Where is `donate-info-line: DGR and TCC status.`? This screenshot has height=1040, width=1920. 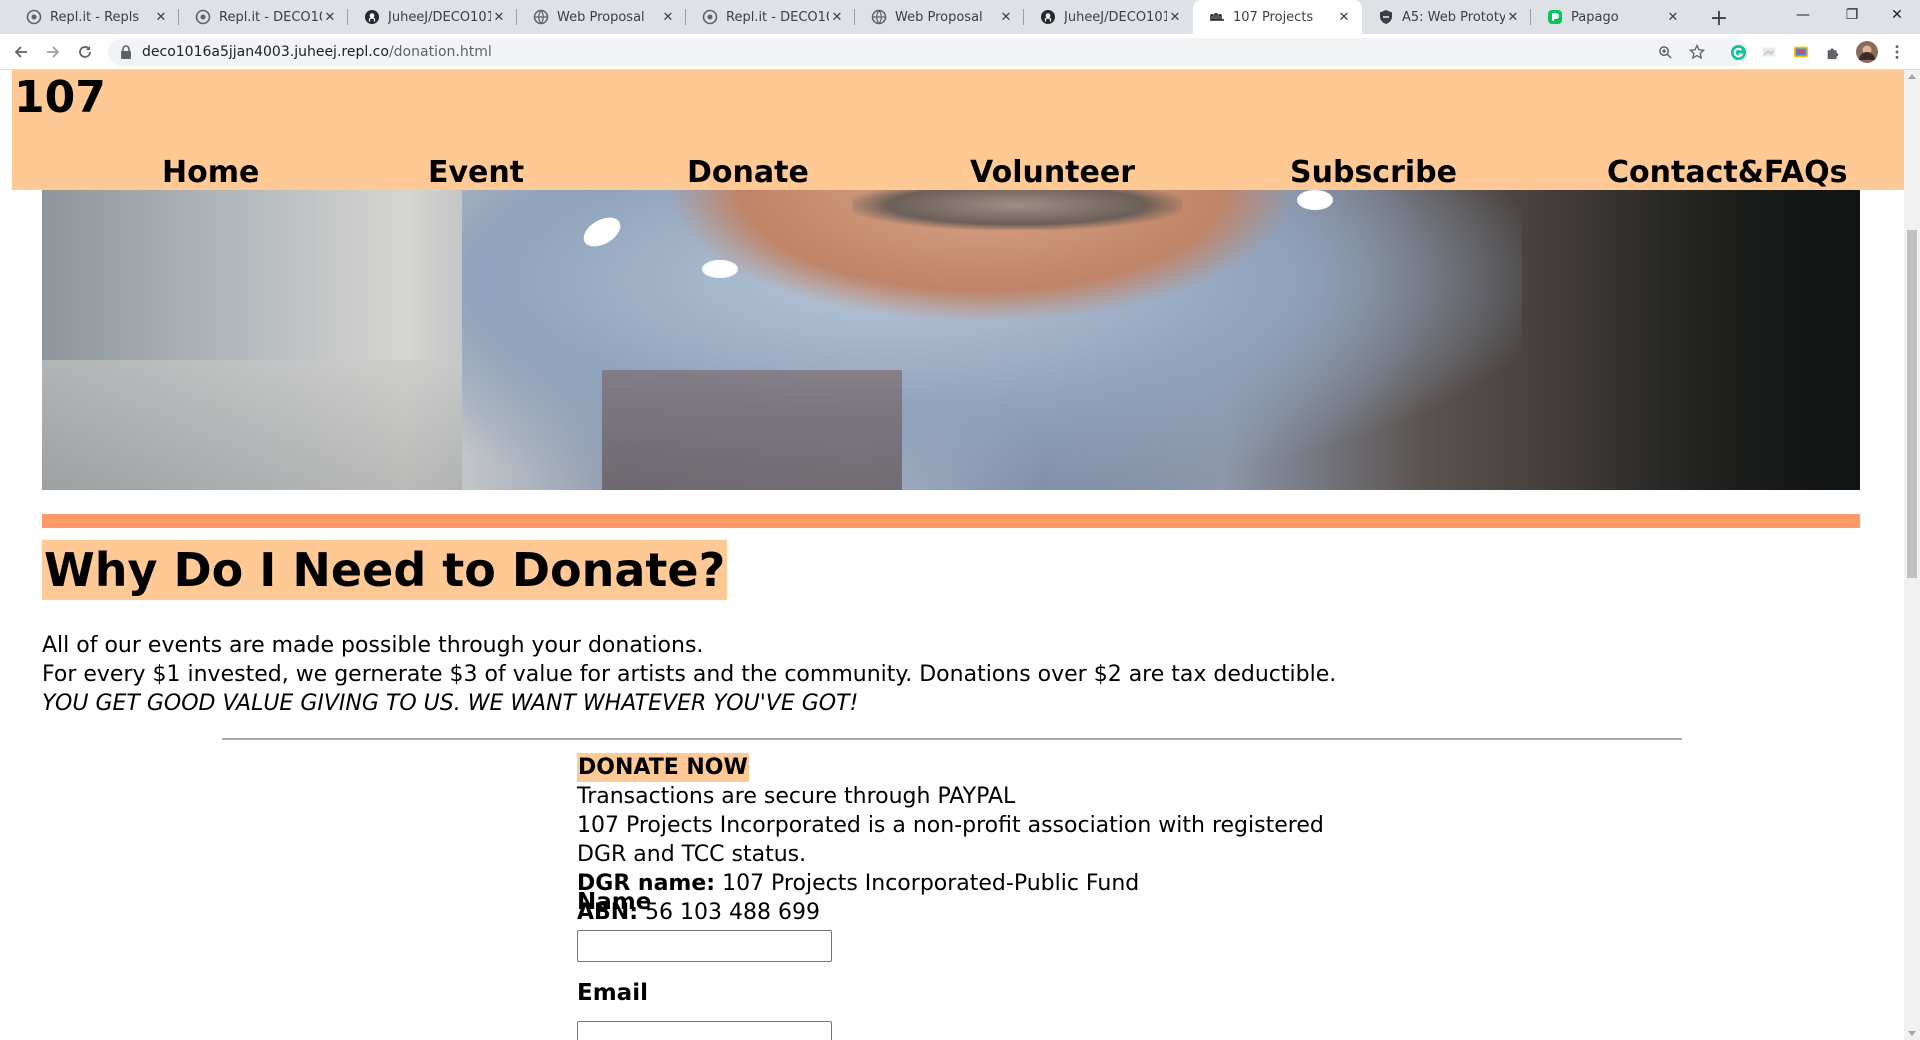
donate-info-line: DGR and TCC status. is located at coordinates (692, 854).